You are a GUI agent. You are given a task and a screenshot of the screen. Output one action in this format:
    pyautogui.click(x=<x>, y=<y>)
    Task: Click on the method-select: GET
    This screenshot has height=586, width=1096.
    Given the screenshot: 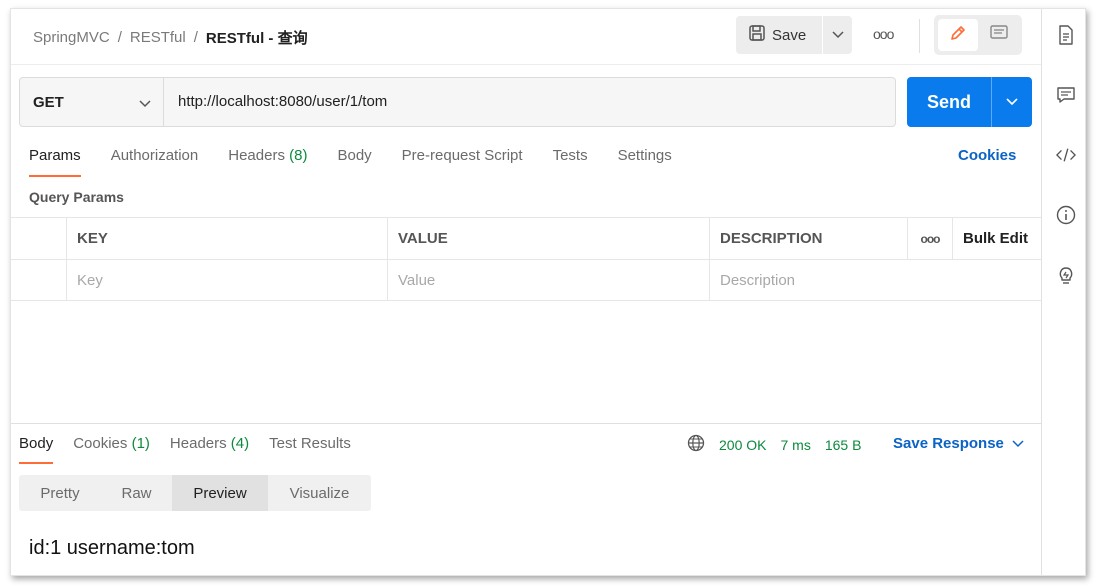 What is the action you would take?
    pyautogui.click(x=92, y=102)
    